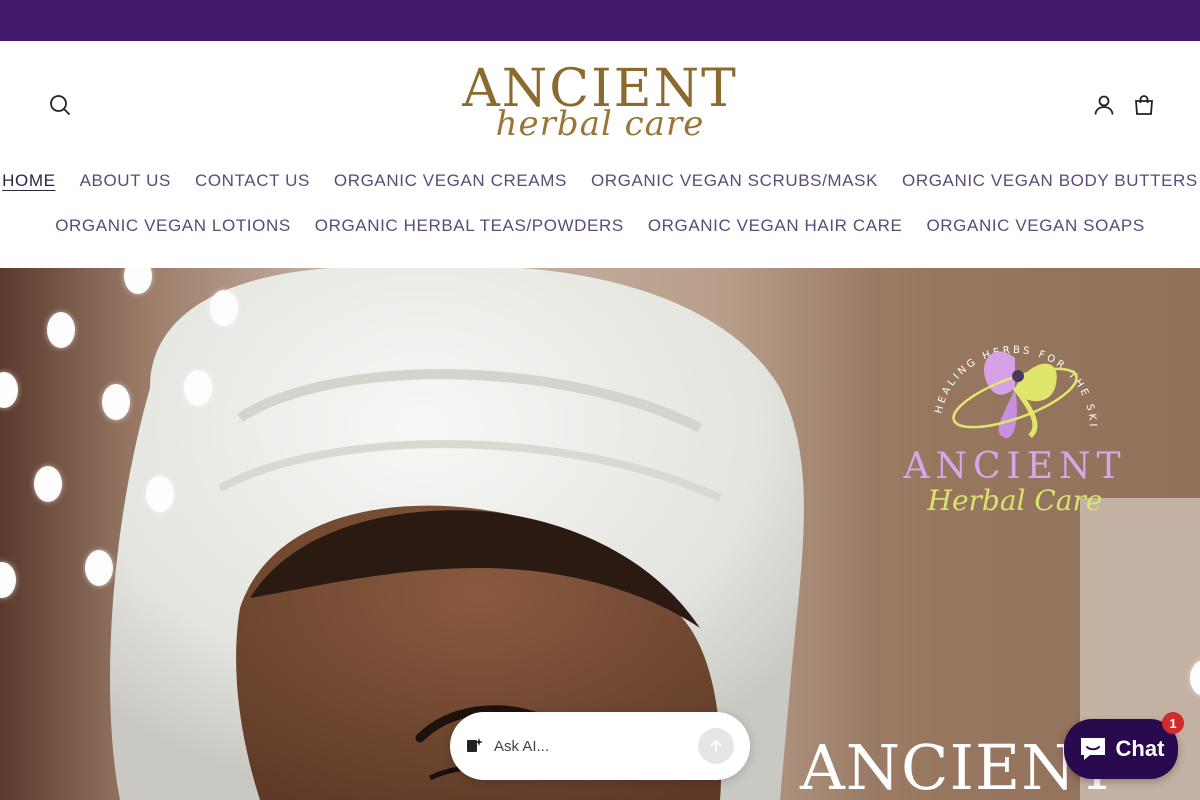 Image resolution: width=1200 pixels, height=800 pixels. Describe the element at coordinates (1144, 105) in the screenshot. I see `cart-icon` at that location.